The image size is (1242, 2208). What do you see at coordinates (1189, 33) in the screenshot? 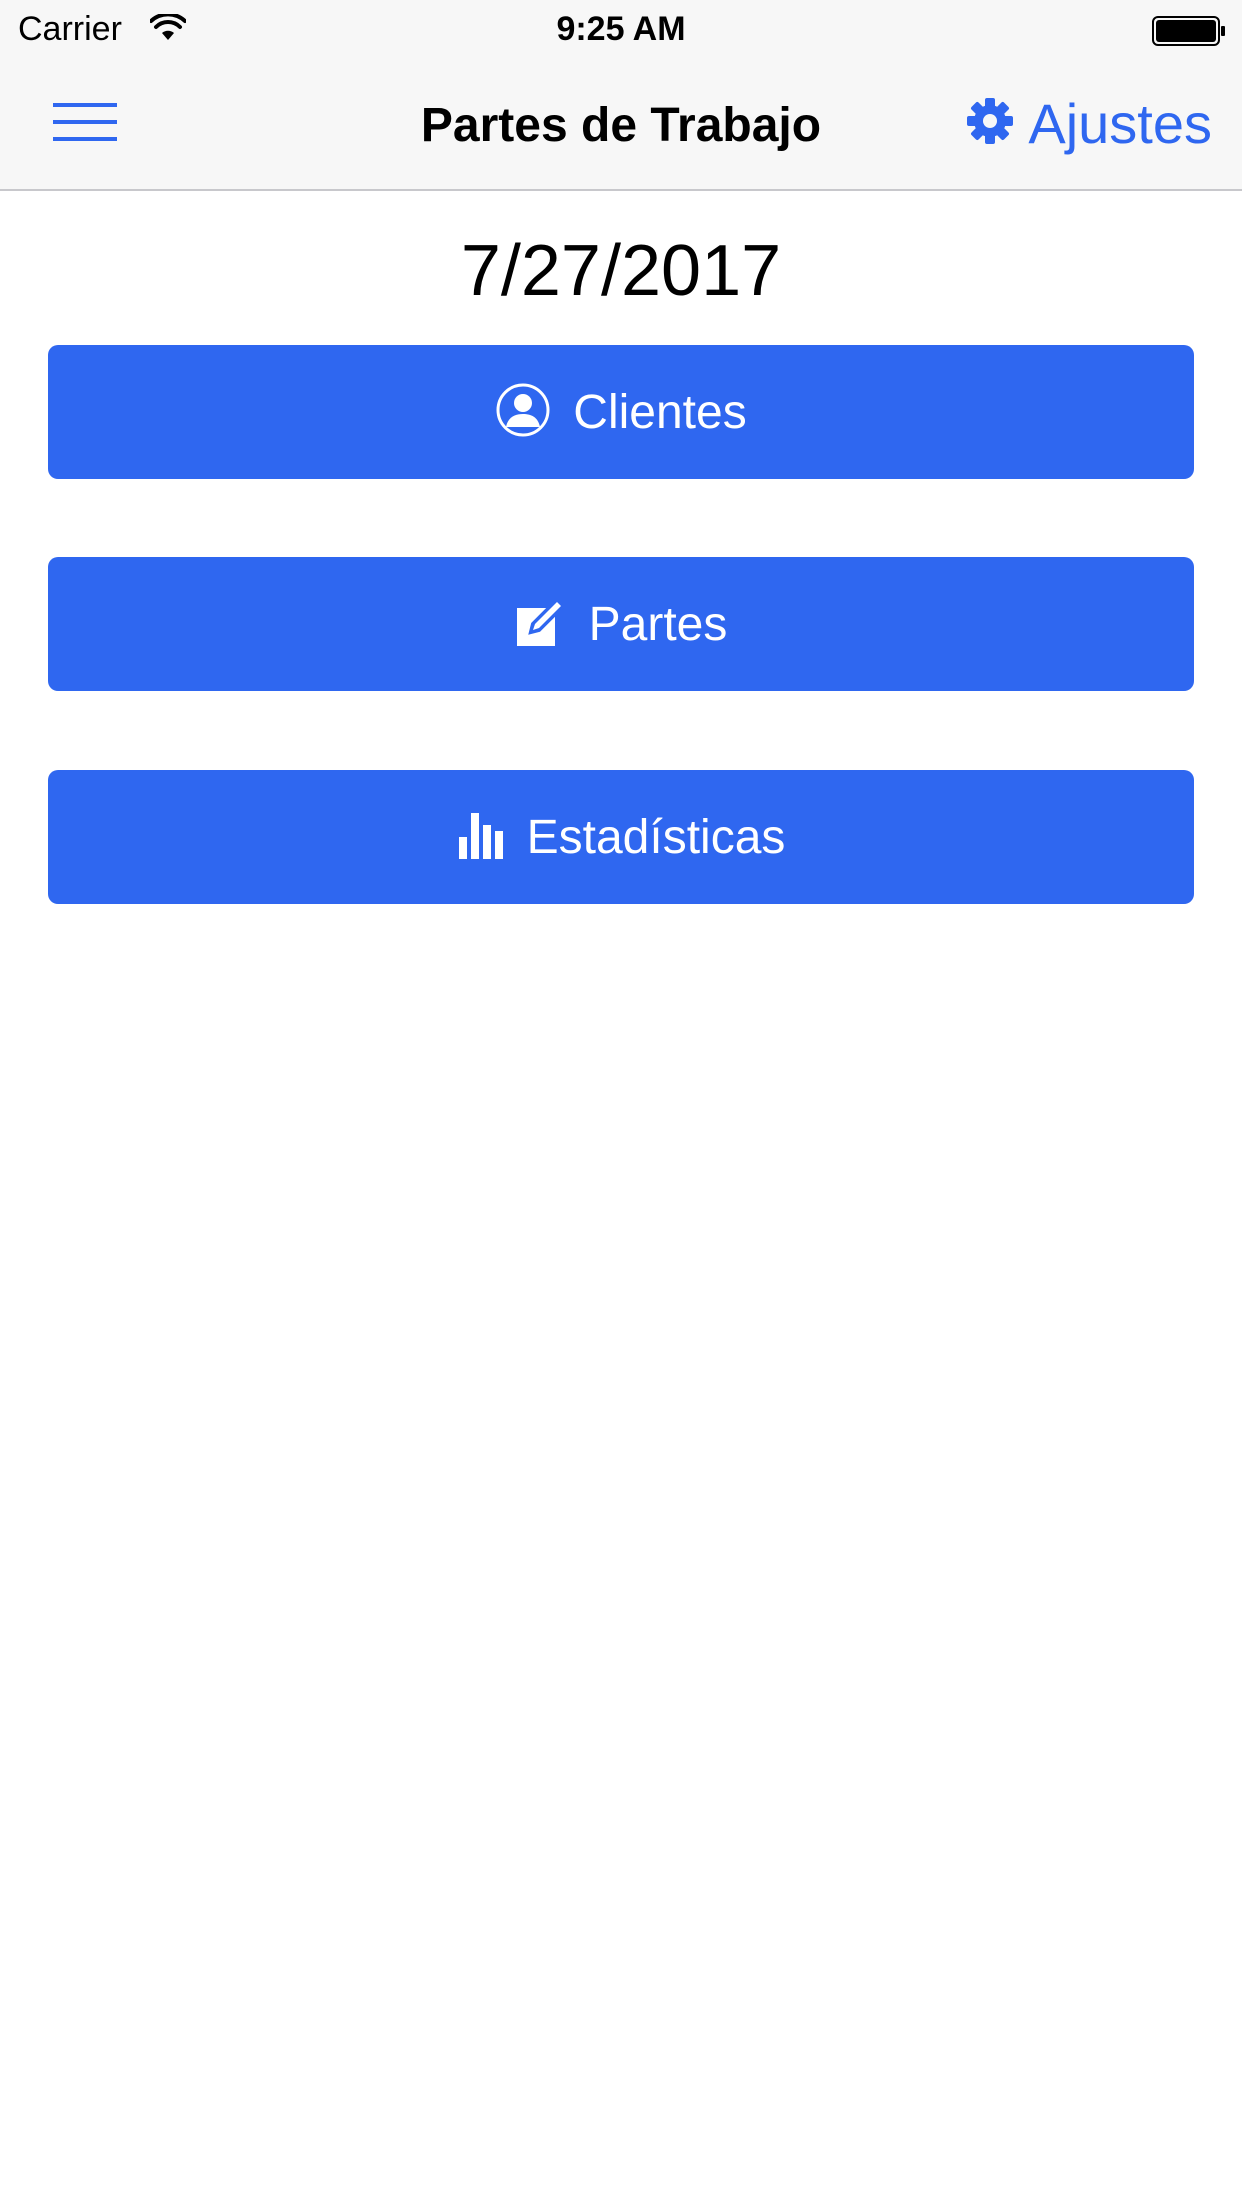
I see `battery-icon` at bounding box center [1189, 33].